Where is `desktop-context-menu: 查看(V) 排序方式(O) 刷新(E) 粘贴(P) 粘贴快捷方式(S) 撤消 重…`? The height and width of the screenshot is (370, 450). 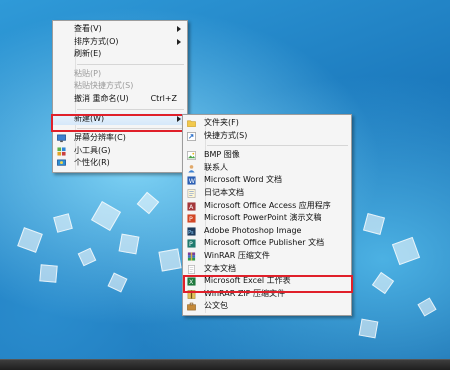
desktop-context-menu: 查看(V) 排序方式(O) 刷新(E) 粘贴(P) 粘贴快捷方式(S) 撤消 重… is located at coordinates (120, 96).